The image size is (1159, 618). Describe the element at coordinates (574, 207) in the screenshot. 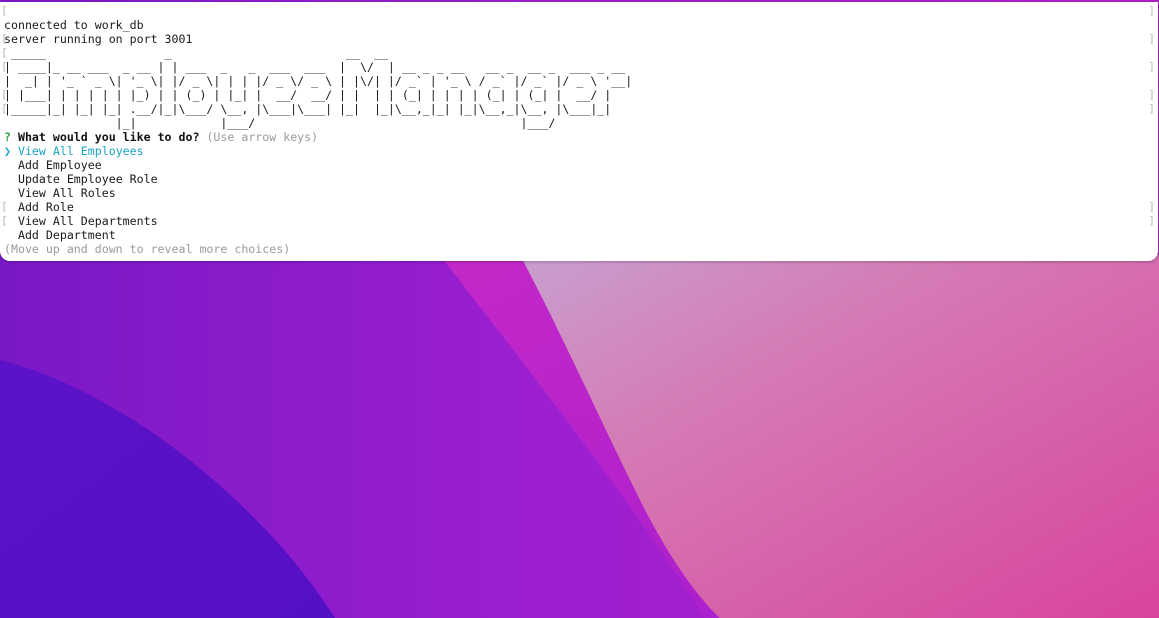

I see `choice-add-role: Add Role` at that location.